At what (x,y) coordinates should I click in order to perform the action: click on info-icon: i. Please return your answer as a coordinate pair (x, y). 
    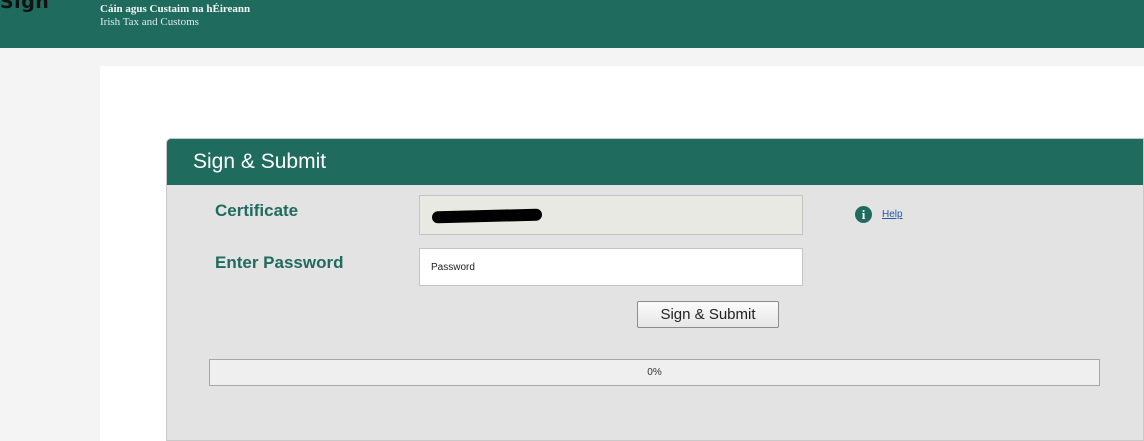
    Looking at the image, I should click on (863, 214).